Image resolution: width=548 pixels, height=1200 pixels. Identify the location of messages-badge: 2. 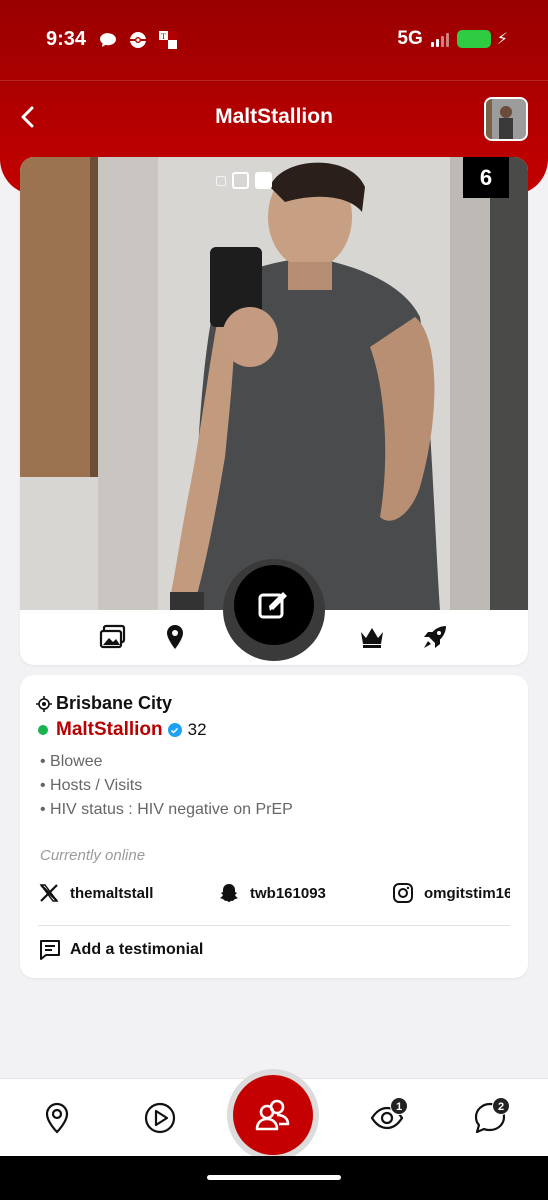
(501, 1106).